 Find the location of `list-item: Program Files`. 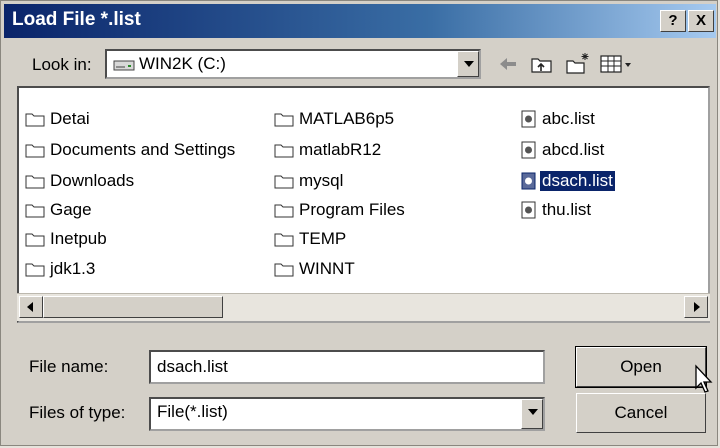

list-item: Program Files is located at coordinates (340, 211).